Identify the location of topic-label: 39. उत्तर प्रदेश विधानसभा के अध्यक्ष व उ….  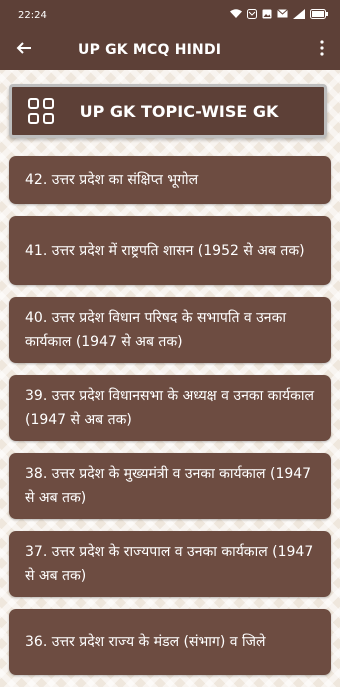
(170, 408).